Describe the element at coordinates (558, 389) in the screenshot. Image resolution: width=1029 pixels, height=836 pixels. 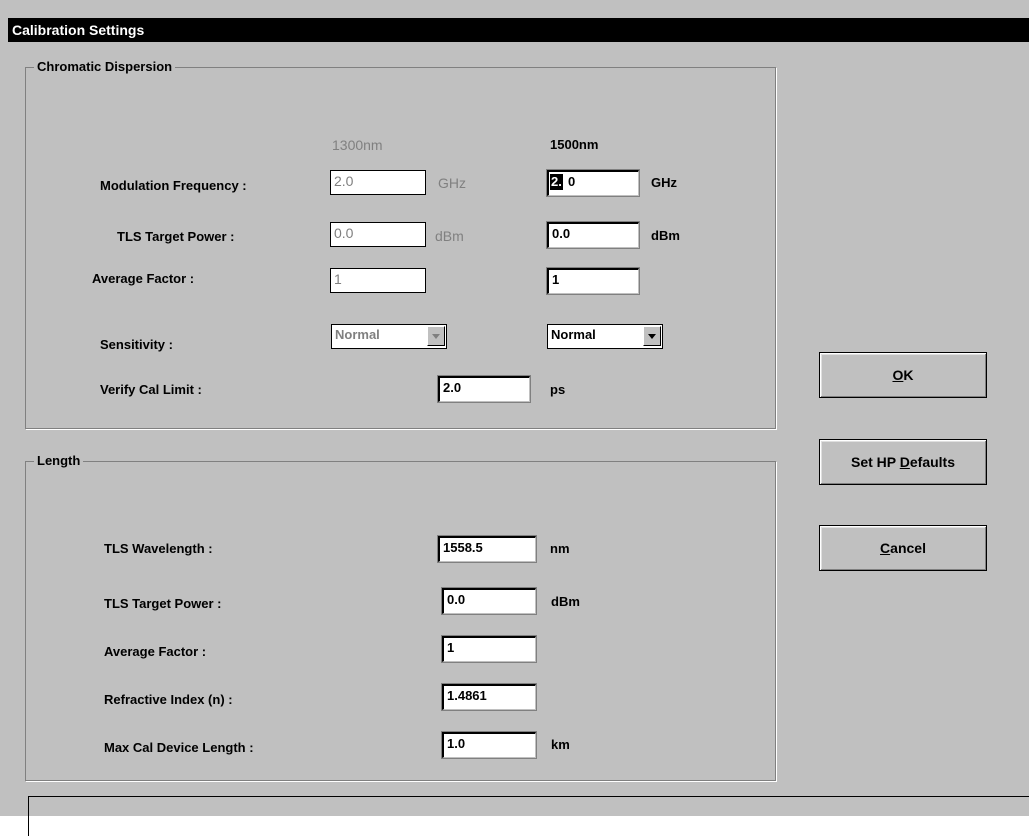
I see `verify-cal-limit-unit: ps` at that location.